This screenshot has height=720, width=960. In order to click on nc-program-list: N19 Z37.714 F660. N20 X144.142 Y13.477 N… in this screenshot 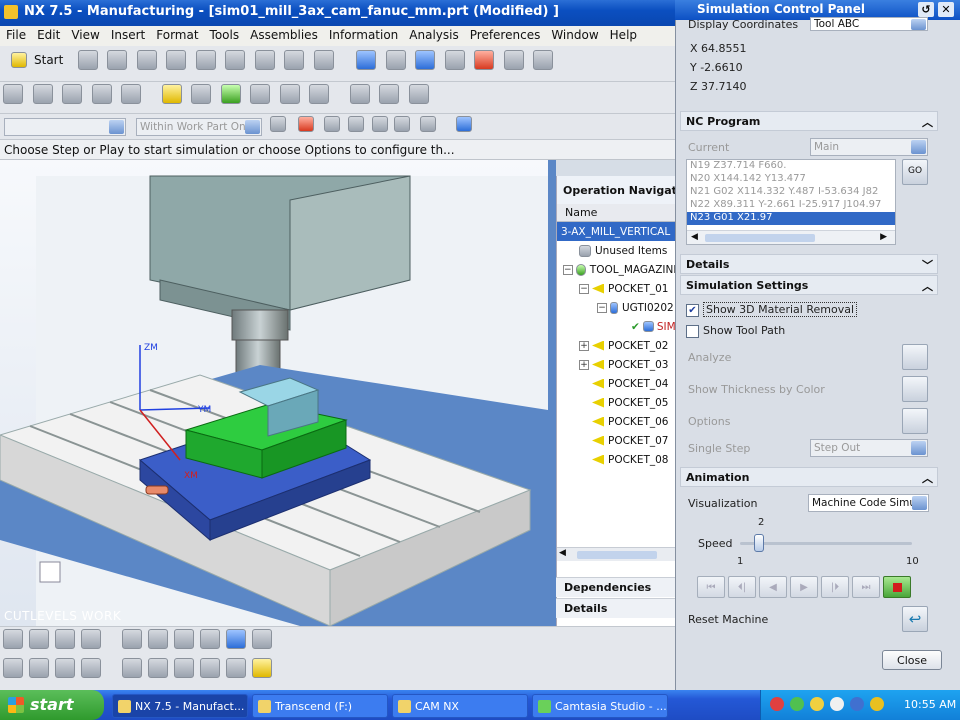, I will do `click(791, 202)`.